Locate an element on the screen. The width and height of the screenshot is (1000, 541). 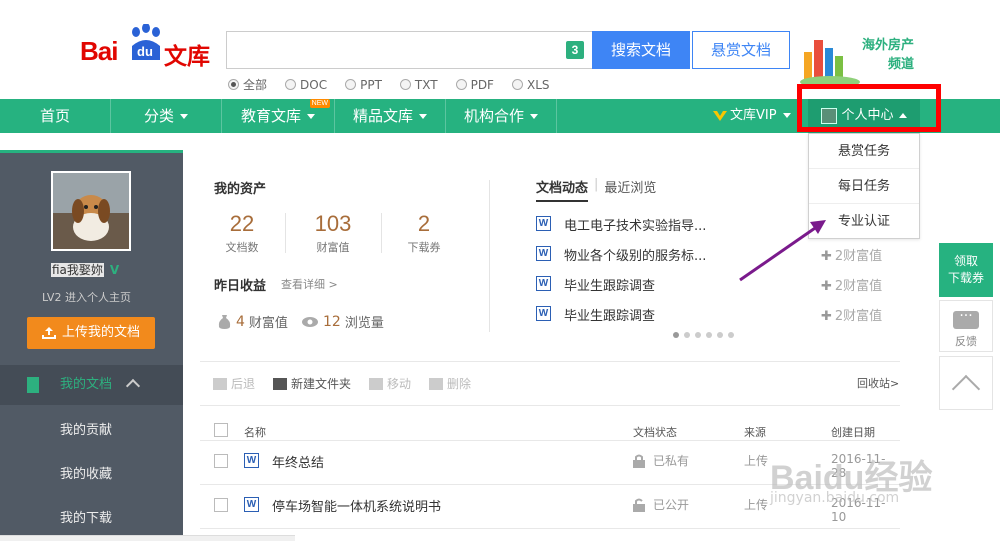
radio-doc is located at coordinates (291, 84).